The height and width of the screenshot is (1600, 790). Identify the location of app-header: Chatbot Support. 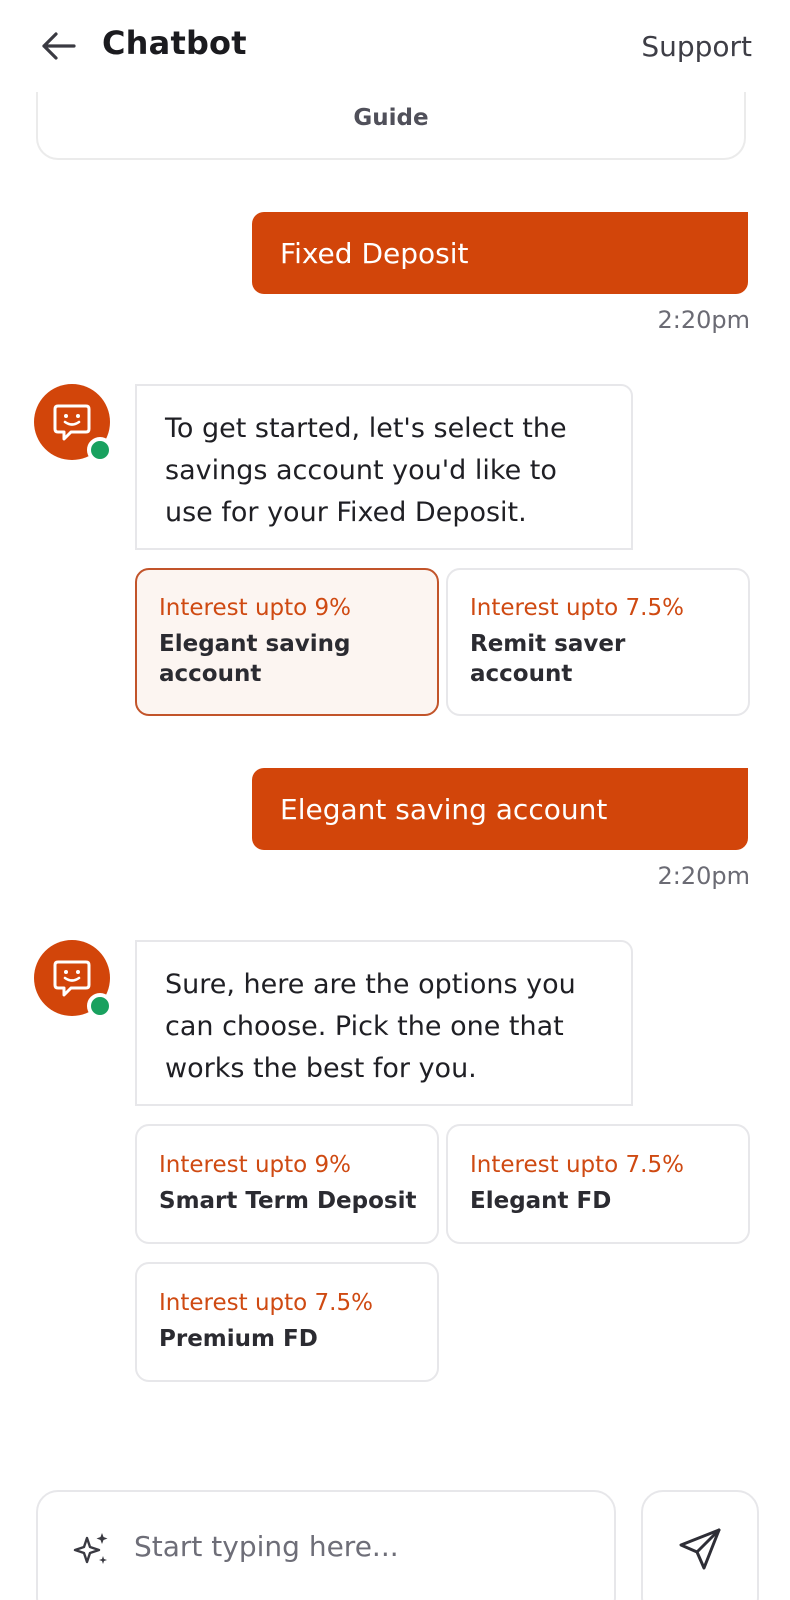
(395, 46).